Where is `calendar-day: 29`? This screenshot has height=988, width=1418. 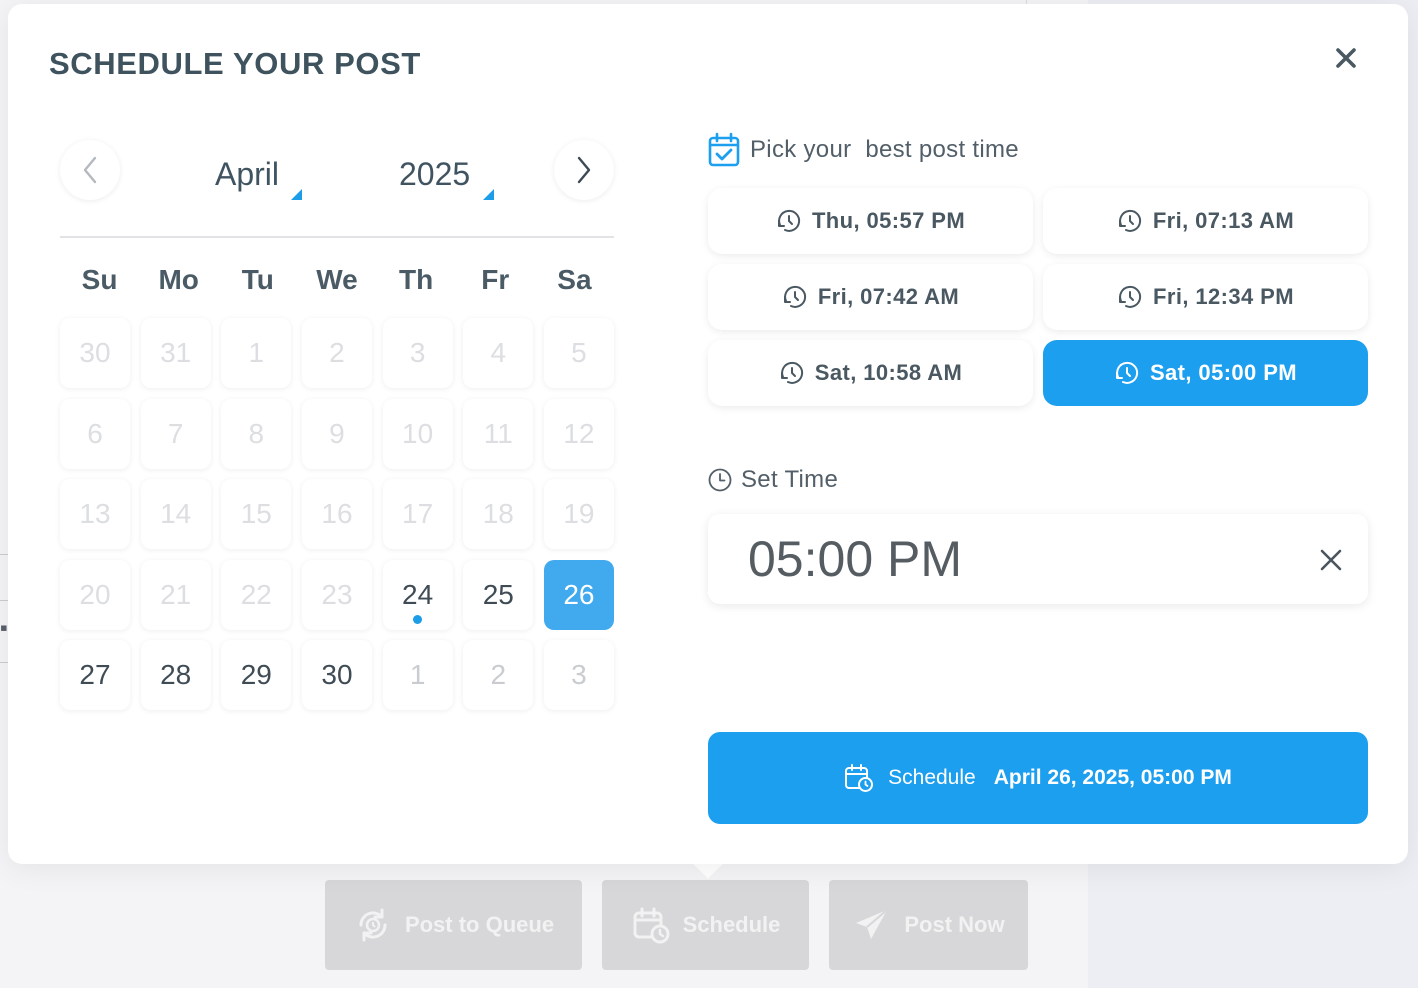 calendar-day: 29 is located at coordinates (256, 675).